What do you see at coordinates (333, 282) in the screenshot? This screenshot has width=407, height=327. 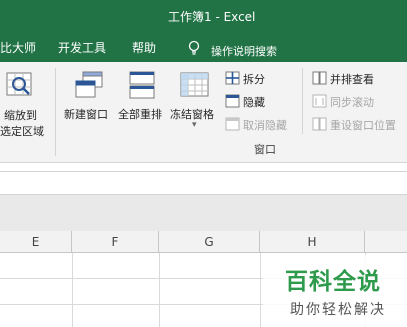 I see `watermark-title: 百科全说` at bounding box center [333, 282].